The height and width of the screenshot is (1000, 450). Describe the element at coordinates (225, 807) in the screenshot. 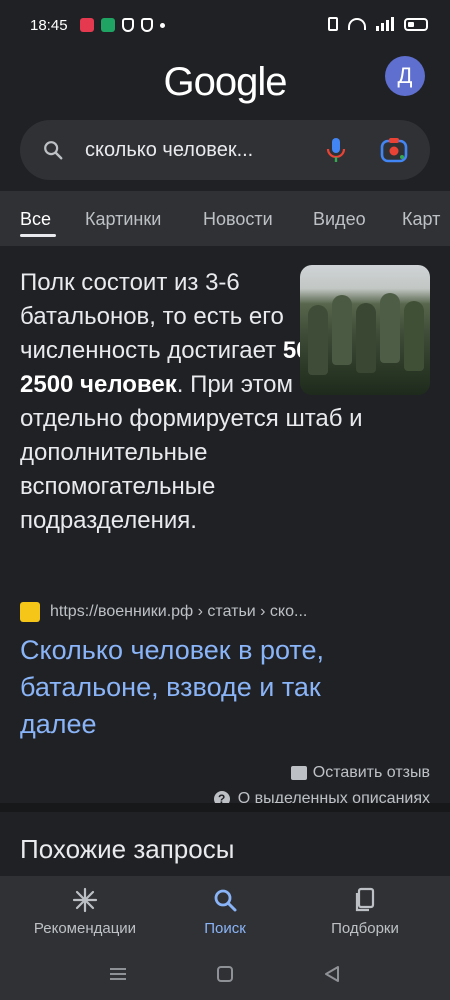

I see `section-divider` at that location.